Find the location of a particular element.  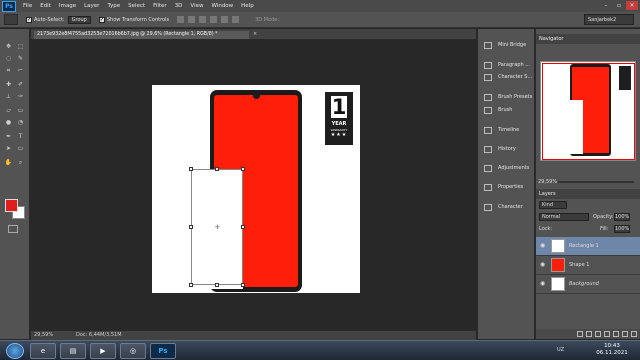

menu-type: Type is located at coordinates (113, 6).